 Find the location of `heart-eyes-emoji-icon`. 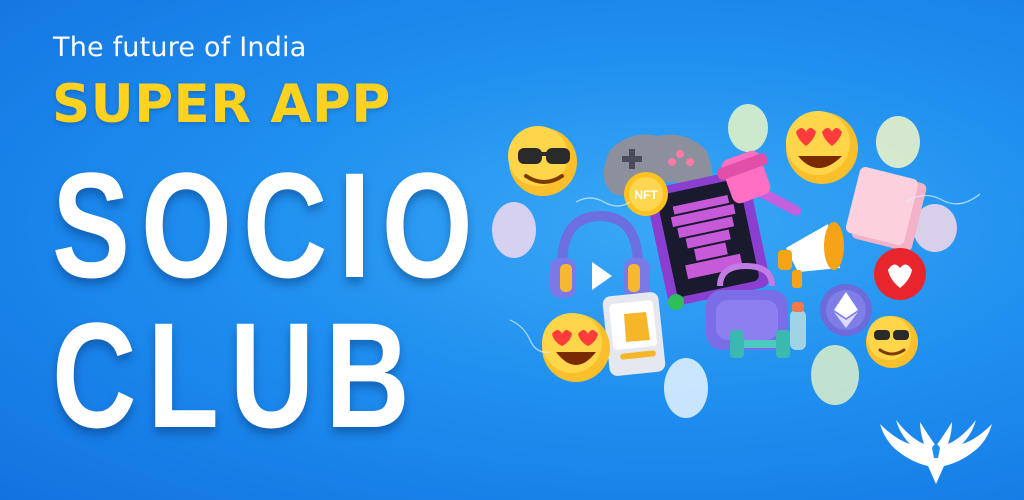

heart-eyes-emoji-icon is located at coordinates (822, 147).